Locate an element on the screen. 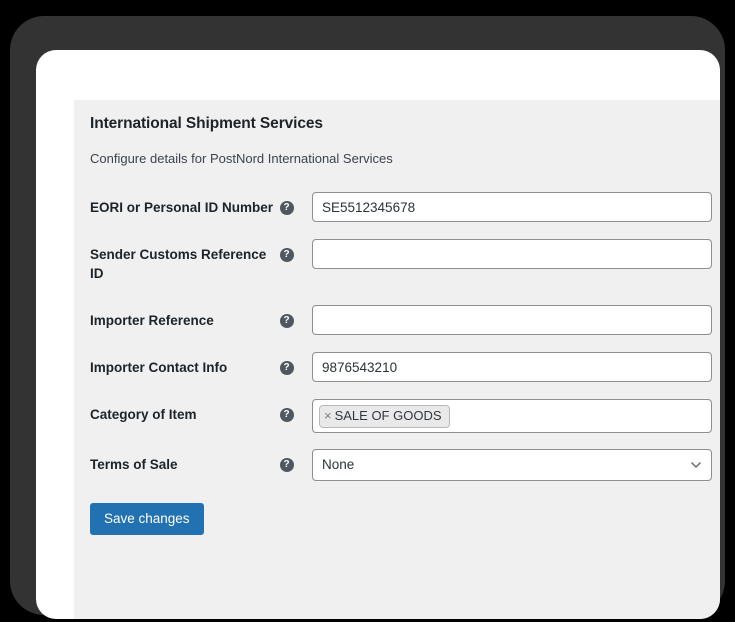 This screenshot has width=735, height=622. category-of-item-token-field: × SALE OF GOODS is located at coordinates (512, 416).